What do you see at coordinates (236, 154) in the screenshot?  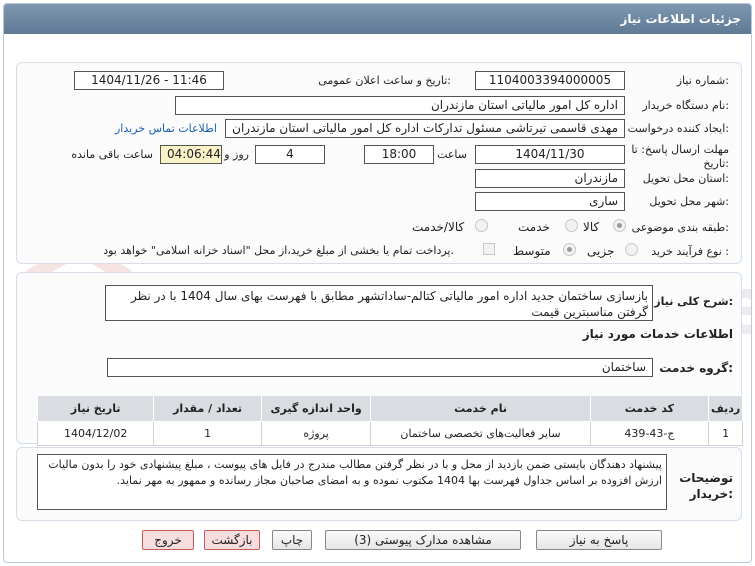 I see `remaining-days-label: روز و` at bounding box center [236, 154].